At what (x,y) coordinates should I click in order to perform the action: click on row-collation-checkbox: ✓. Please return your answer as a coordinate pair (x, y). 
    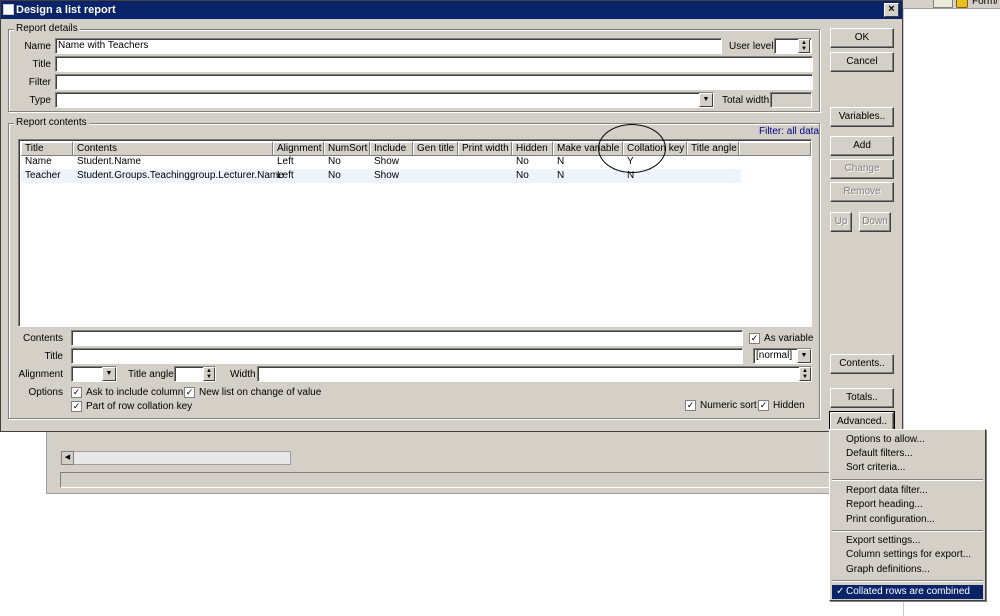
    Looking at the image, I should click on (76, 406).